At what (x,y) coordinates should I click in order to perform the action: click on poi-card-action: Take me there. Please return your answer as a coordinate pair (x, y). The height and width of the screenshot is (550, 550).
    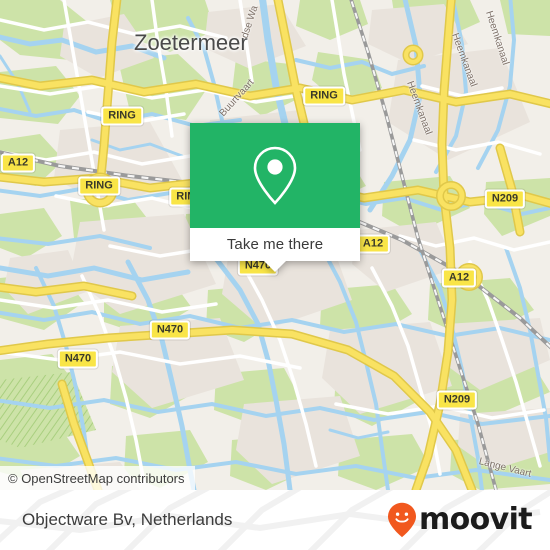
    Looking at the image, I should click on (275, 250).